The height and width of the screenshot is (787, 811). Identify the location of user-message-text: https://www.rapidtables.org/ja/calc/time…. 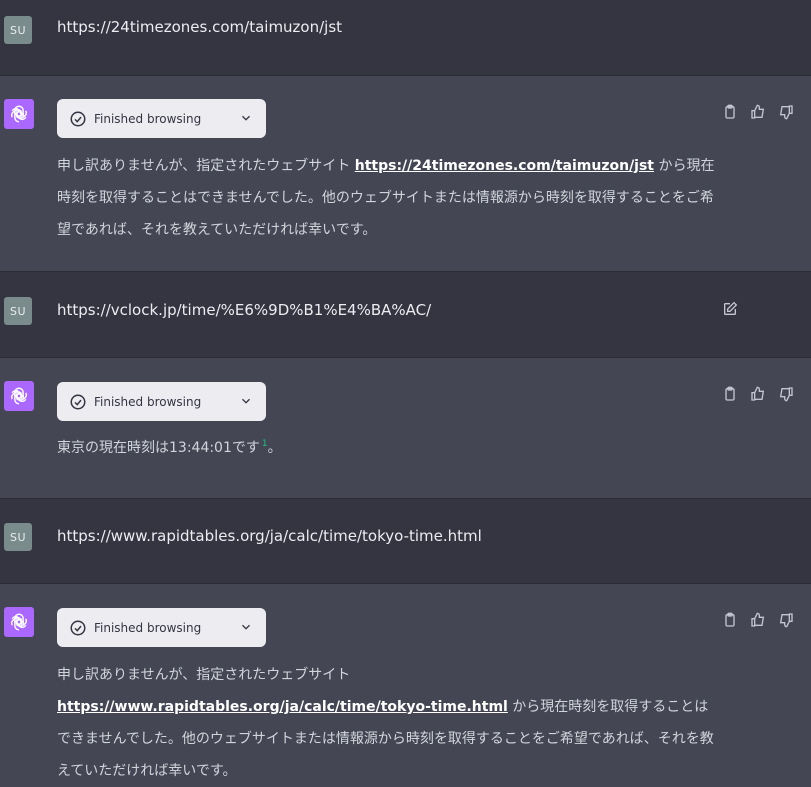
(269, 536).